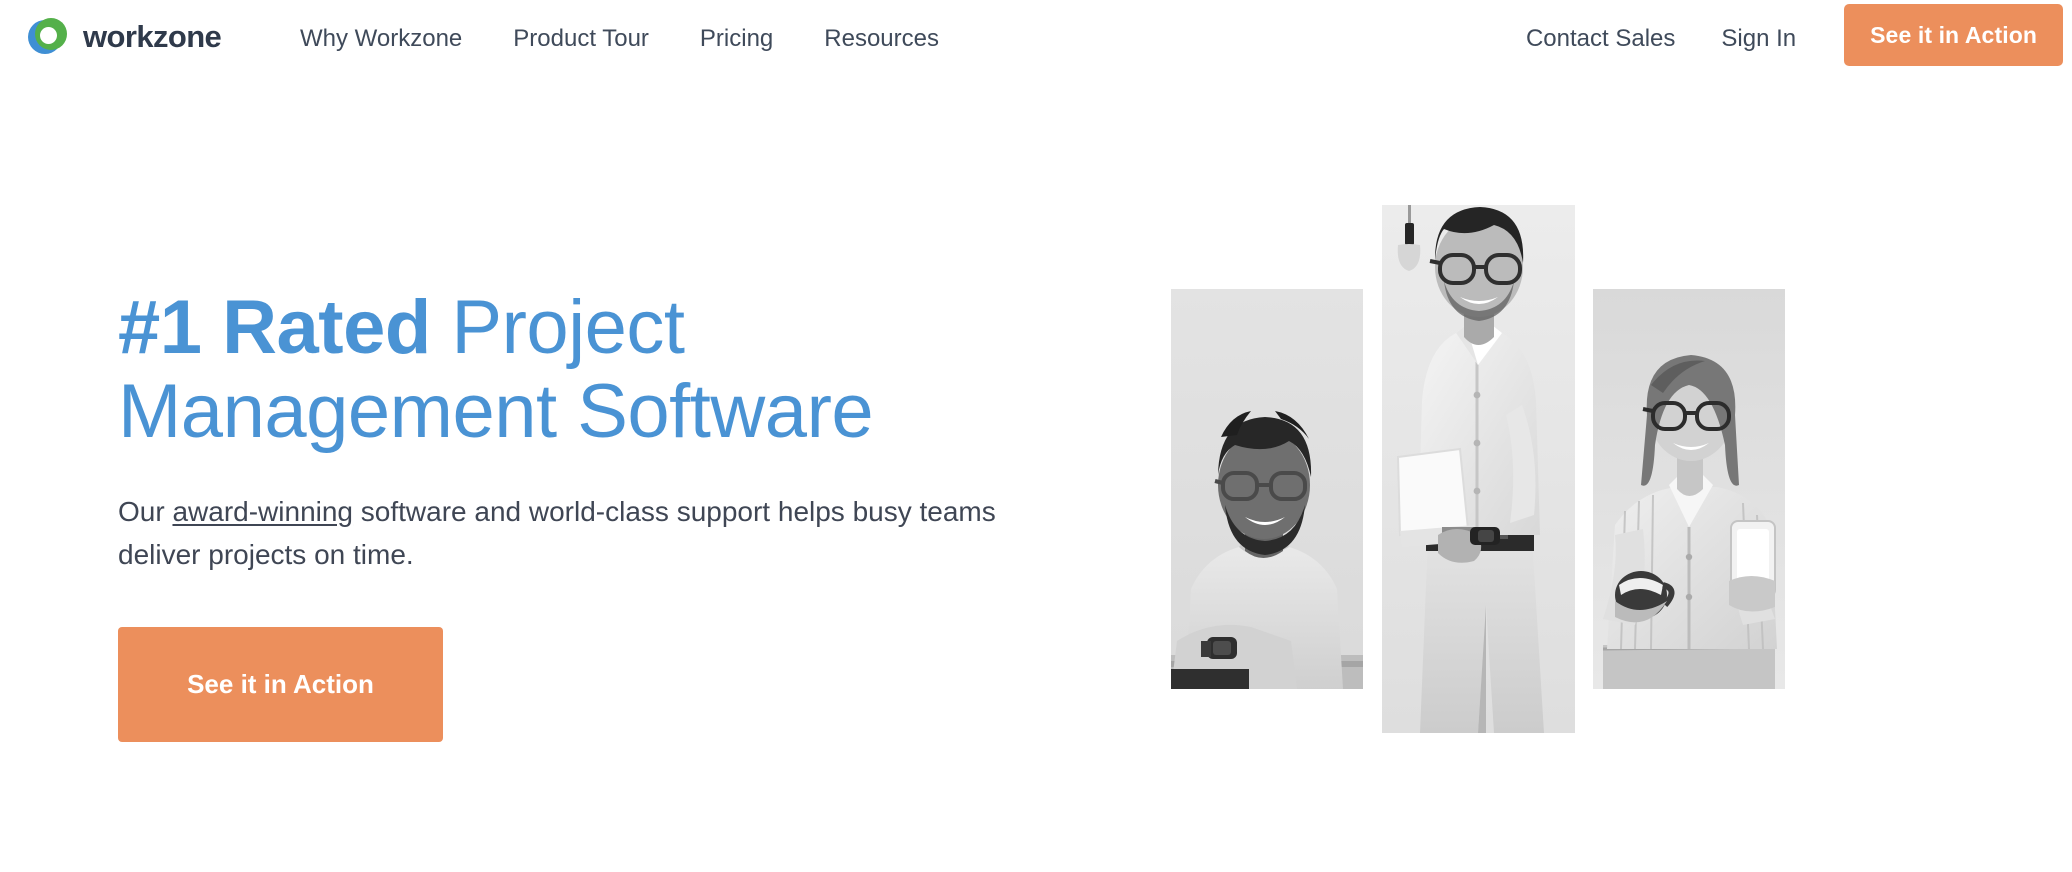 The image size is (2072, 872). Describe the element at coordinates (48, 36) in the screenshot. I see `workzone-logo-icon` at that location.